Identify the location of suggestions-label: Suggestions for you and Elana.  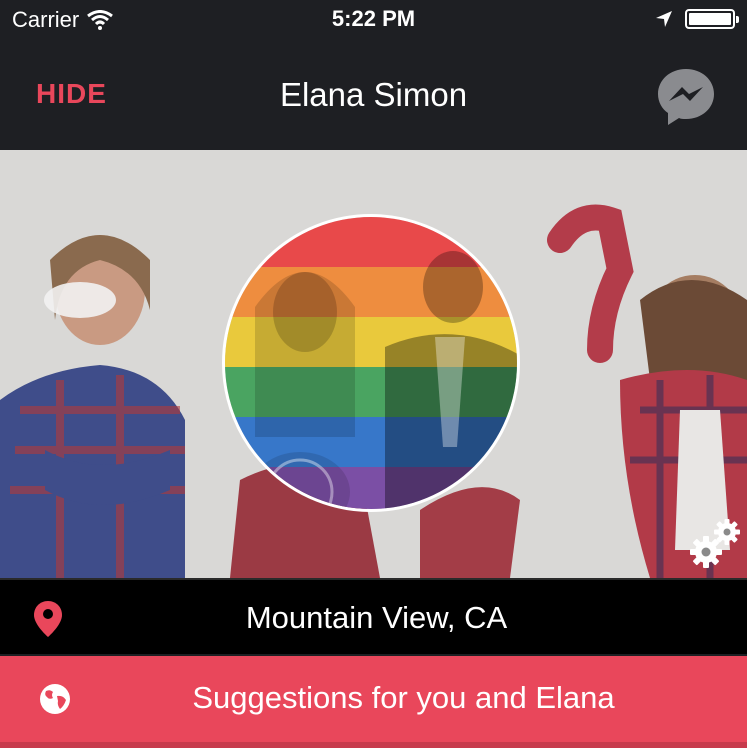
(403, 697).